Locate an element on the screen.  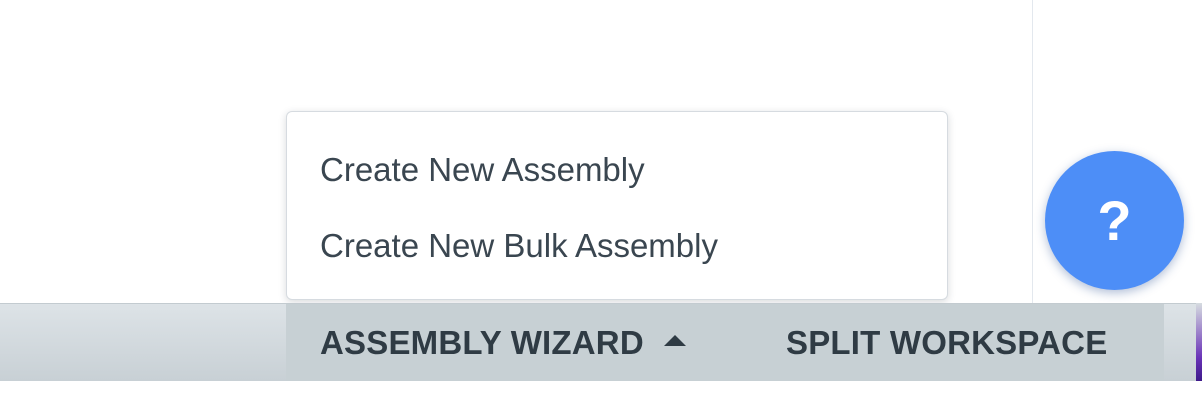
assembly-wizard-label: ASSEMBLY WIZARD is located at coordinates (482, 342).